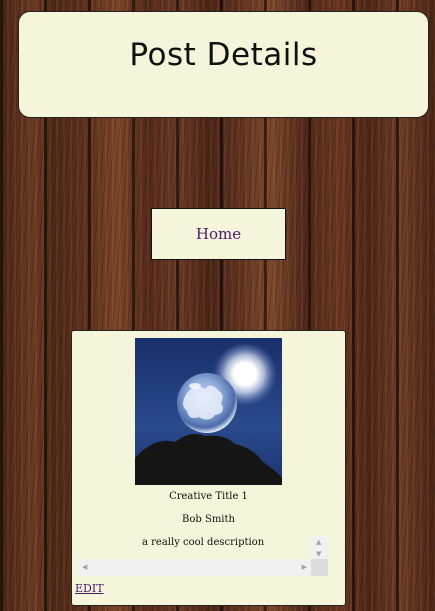  What do you see at coordinates (218, 234) in the screenshot?
I see `home-button: Home` at bounding box center [218, 234].